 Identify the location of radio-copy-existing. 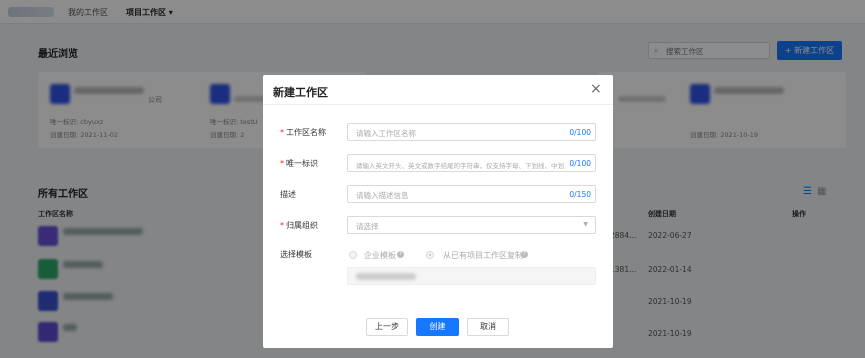
(430, 255).